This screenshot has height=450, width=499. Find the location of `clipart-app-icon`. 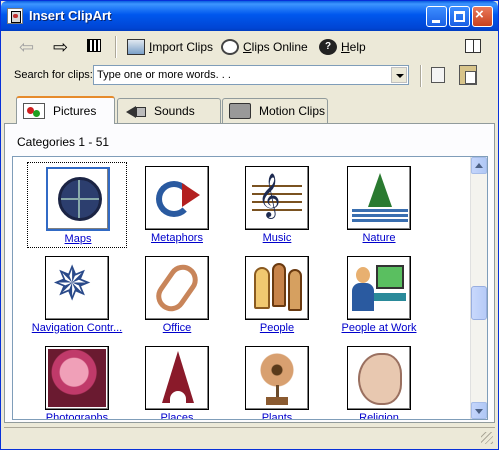

clipart-app-icon is located at coordinates (15, 16).